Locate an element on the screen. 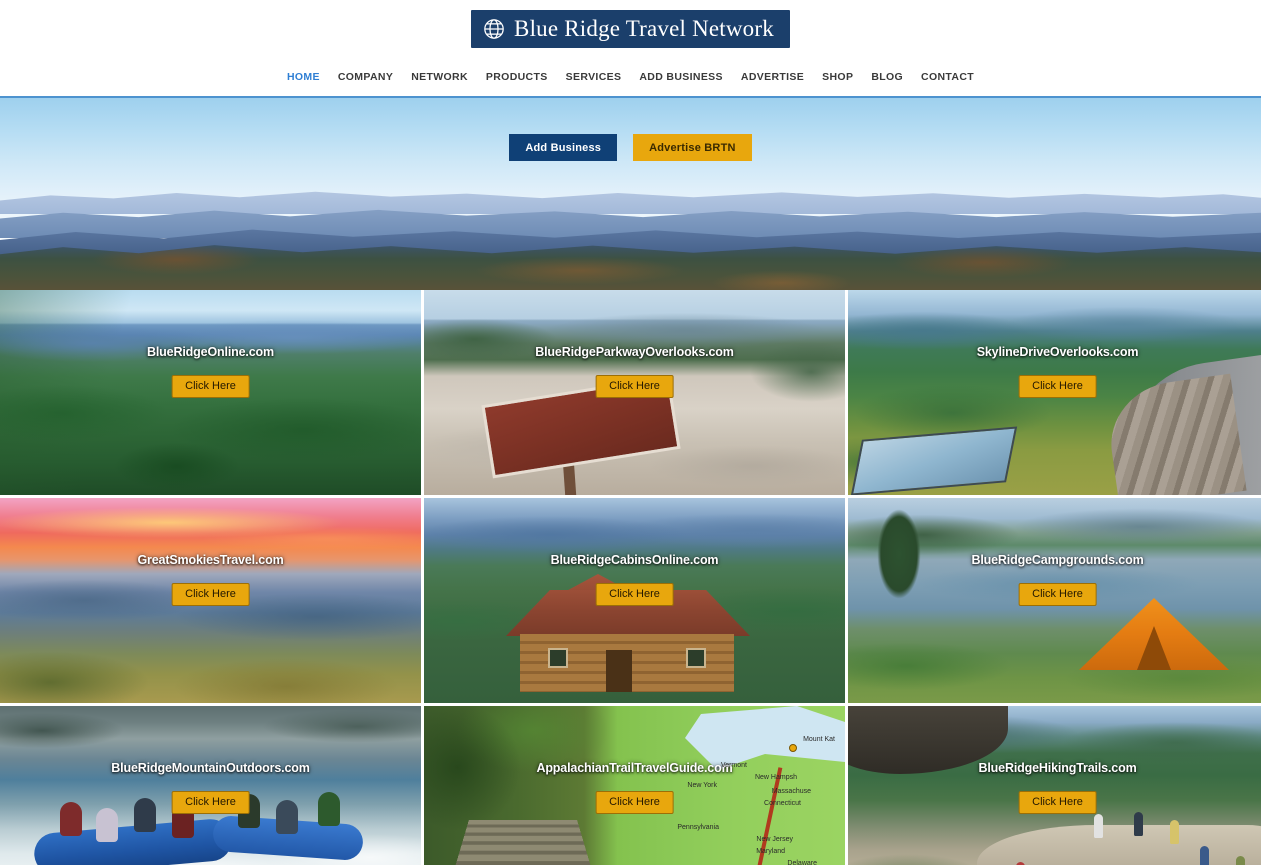  stone-steps-shape is located at coordinates (523, 842).